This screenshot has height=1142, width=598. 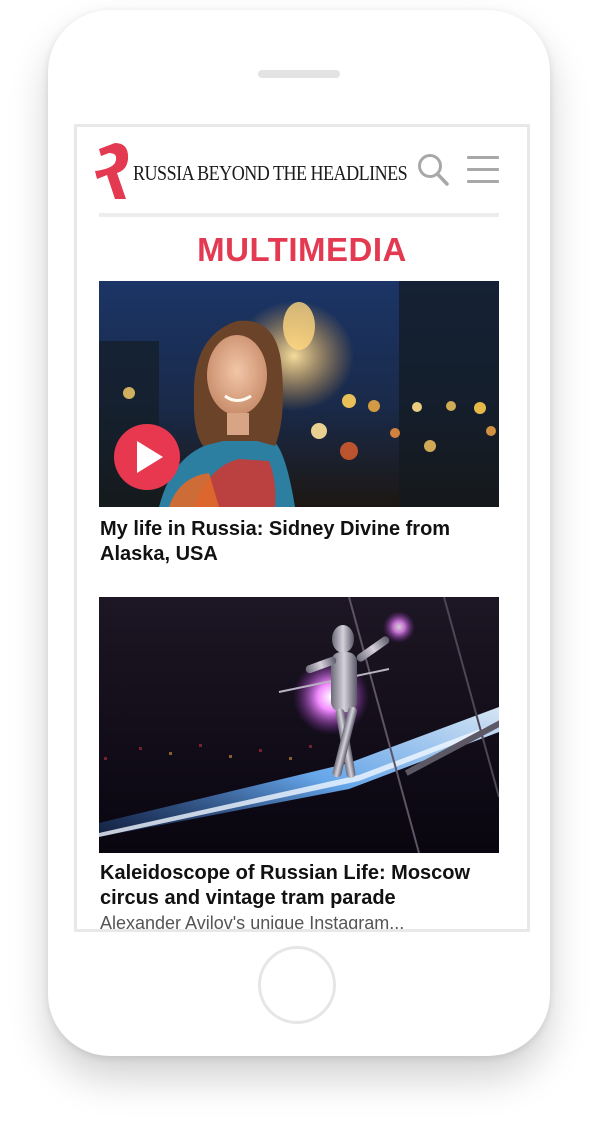 I want to click on article-photo, so click(x=299, y=725).